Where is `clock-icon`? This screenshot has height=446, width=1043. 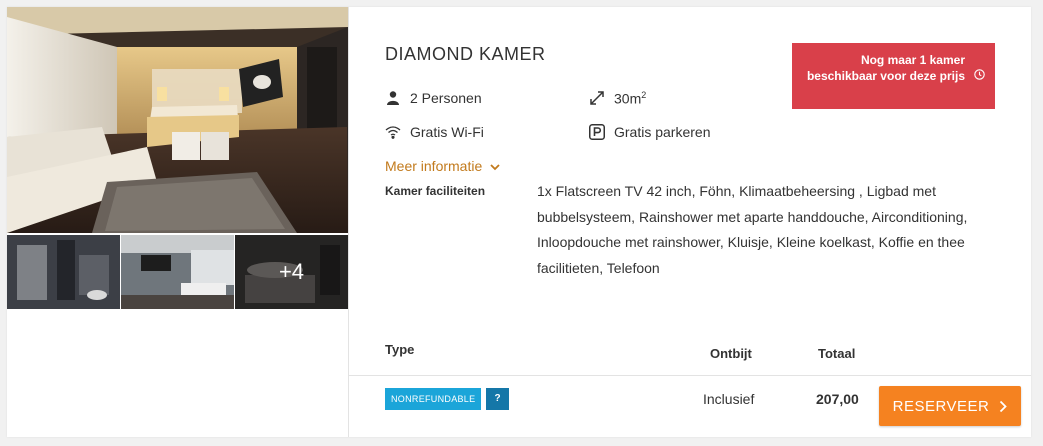
clock-icon is located at coordinates (979, 76).